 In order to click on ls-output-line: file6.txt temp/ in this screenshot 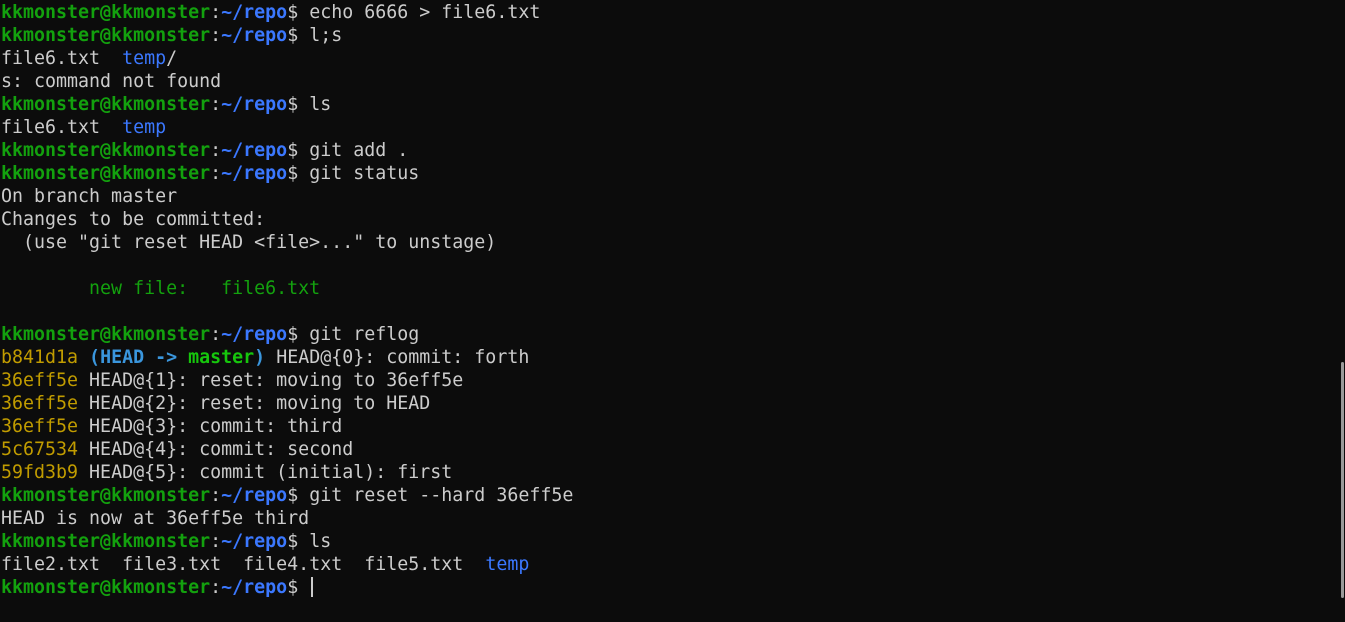, I will do `click(287, 58)`.